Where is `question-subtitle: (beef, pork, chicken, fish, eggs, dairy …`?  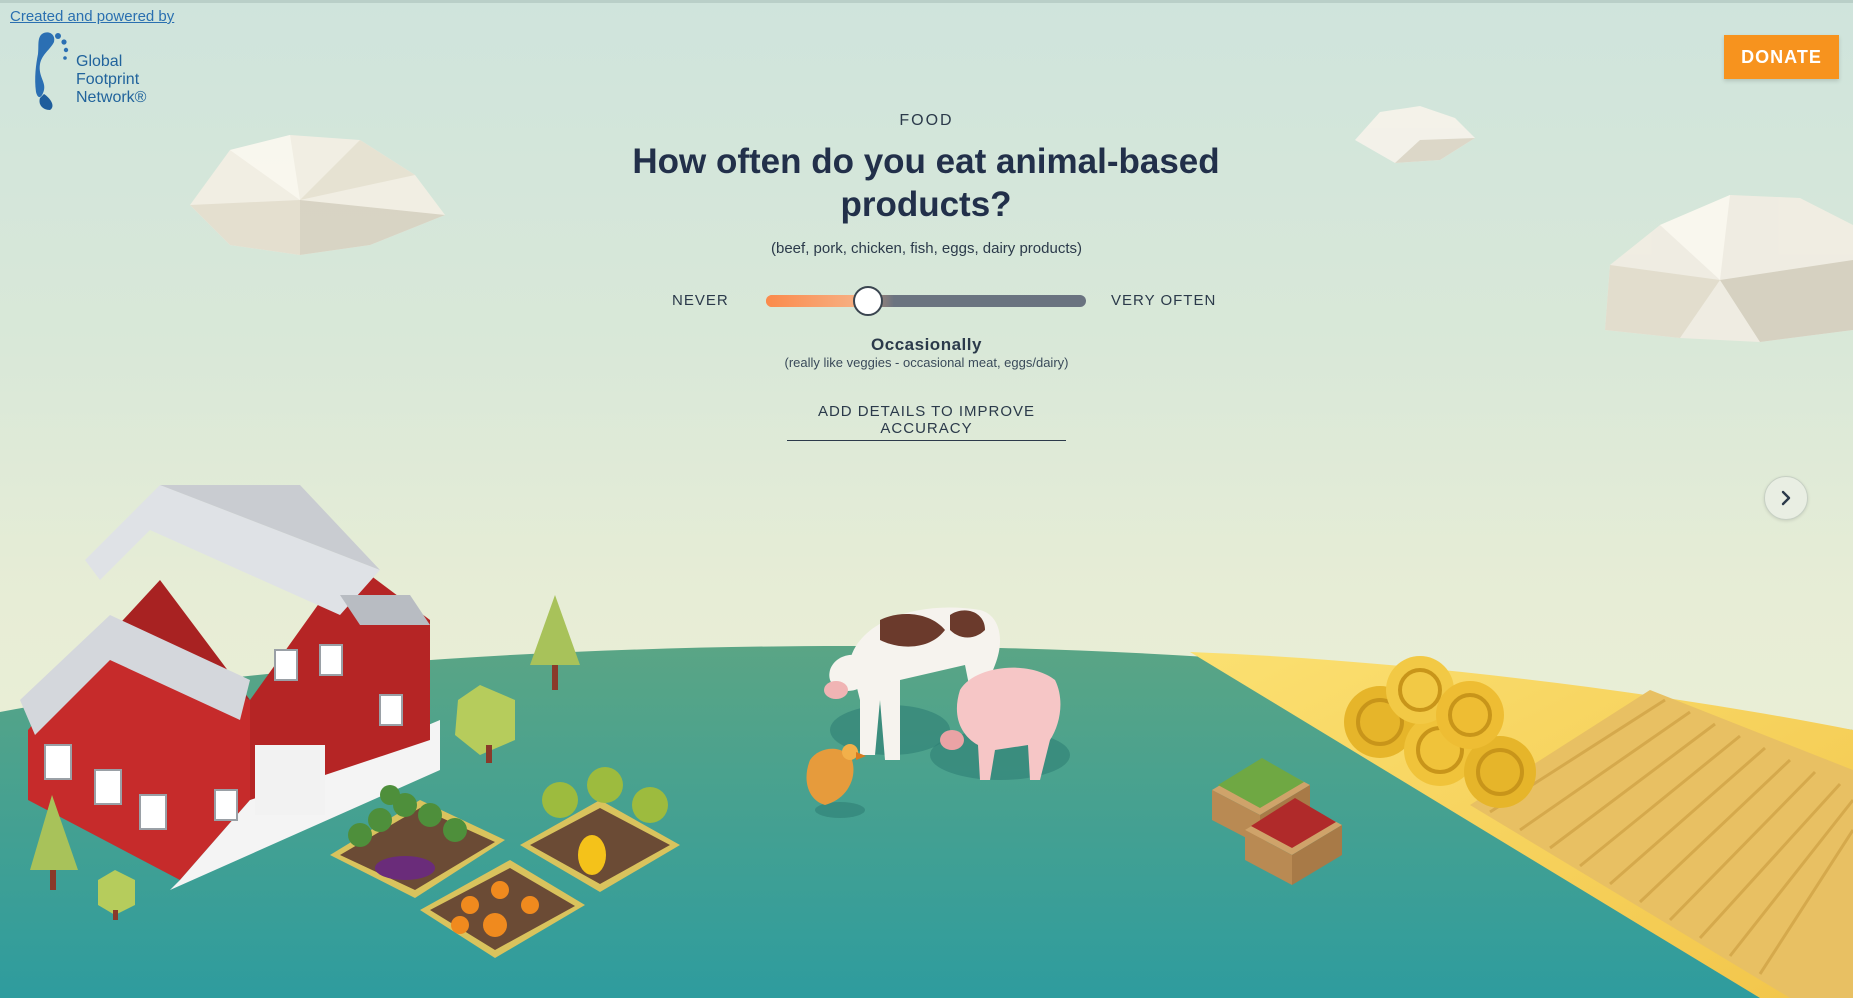
question-subtitle: (beef, pork, chicken, fish, eggs, dairy … is located at coordinates (926, 248).